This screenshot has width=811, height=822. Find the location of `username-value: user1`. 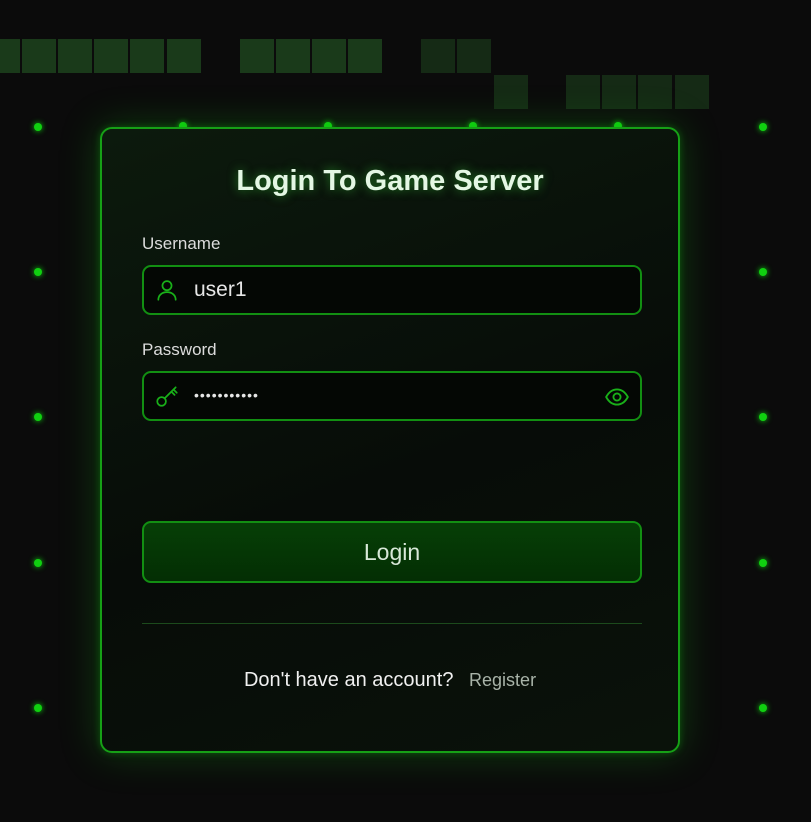

username-value: user1 is located at coordinates (220, 289).